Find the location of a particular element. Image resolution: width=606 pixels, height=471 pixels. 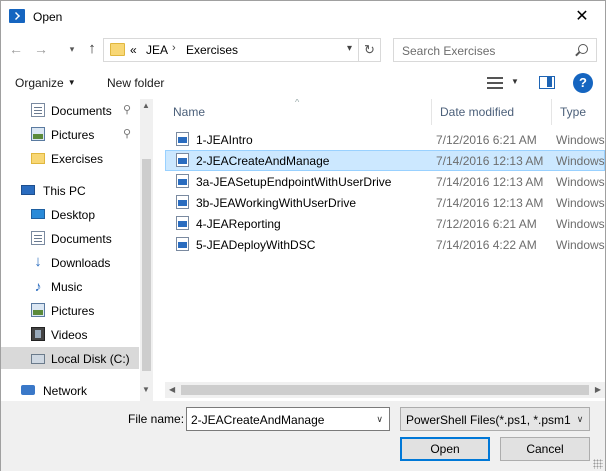

file-name-value: 2-JEACreateAndManage is located at coordinates (258, 420).